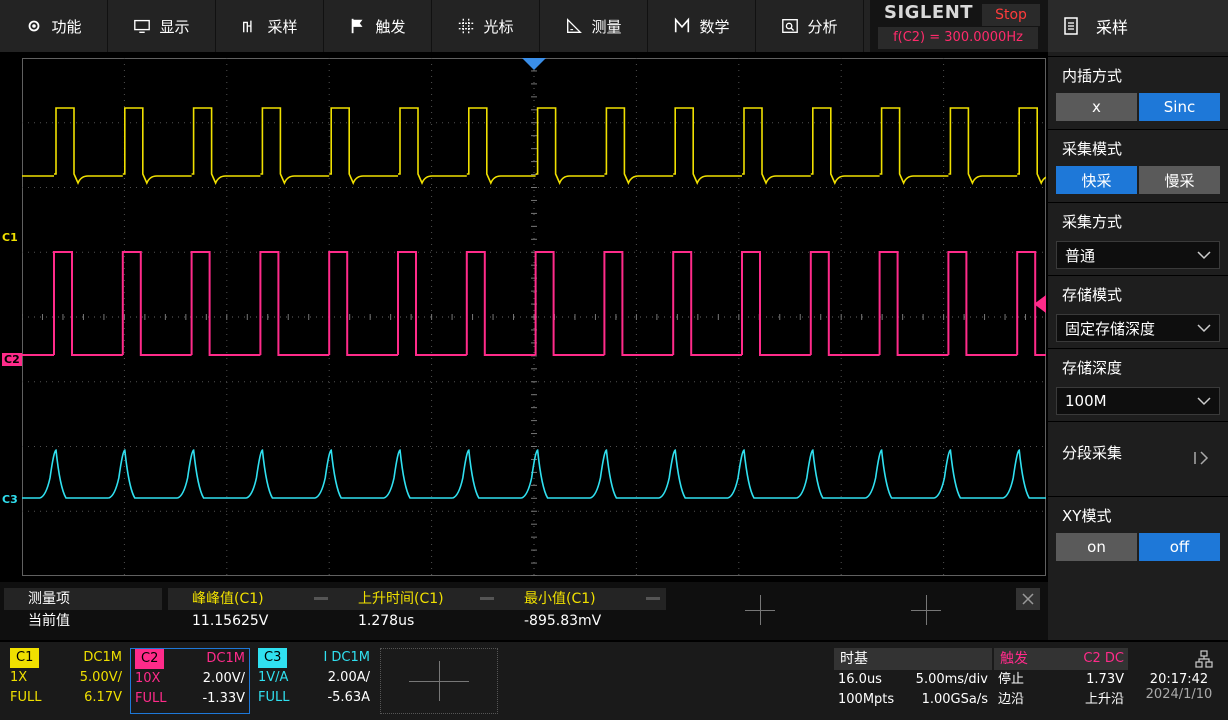 This screenshot has width=1228, height=720. Describe the element at coordinates (534, 303) in the screenshot. I see `c2-waveform` at that location.